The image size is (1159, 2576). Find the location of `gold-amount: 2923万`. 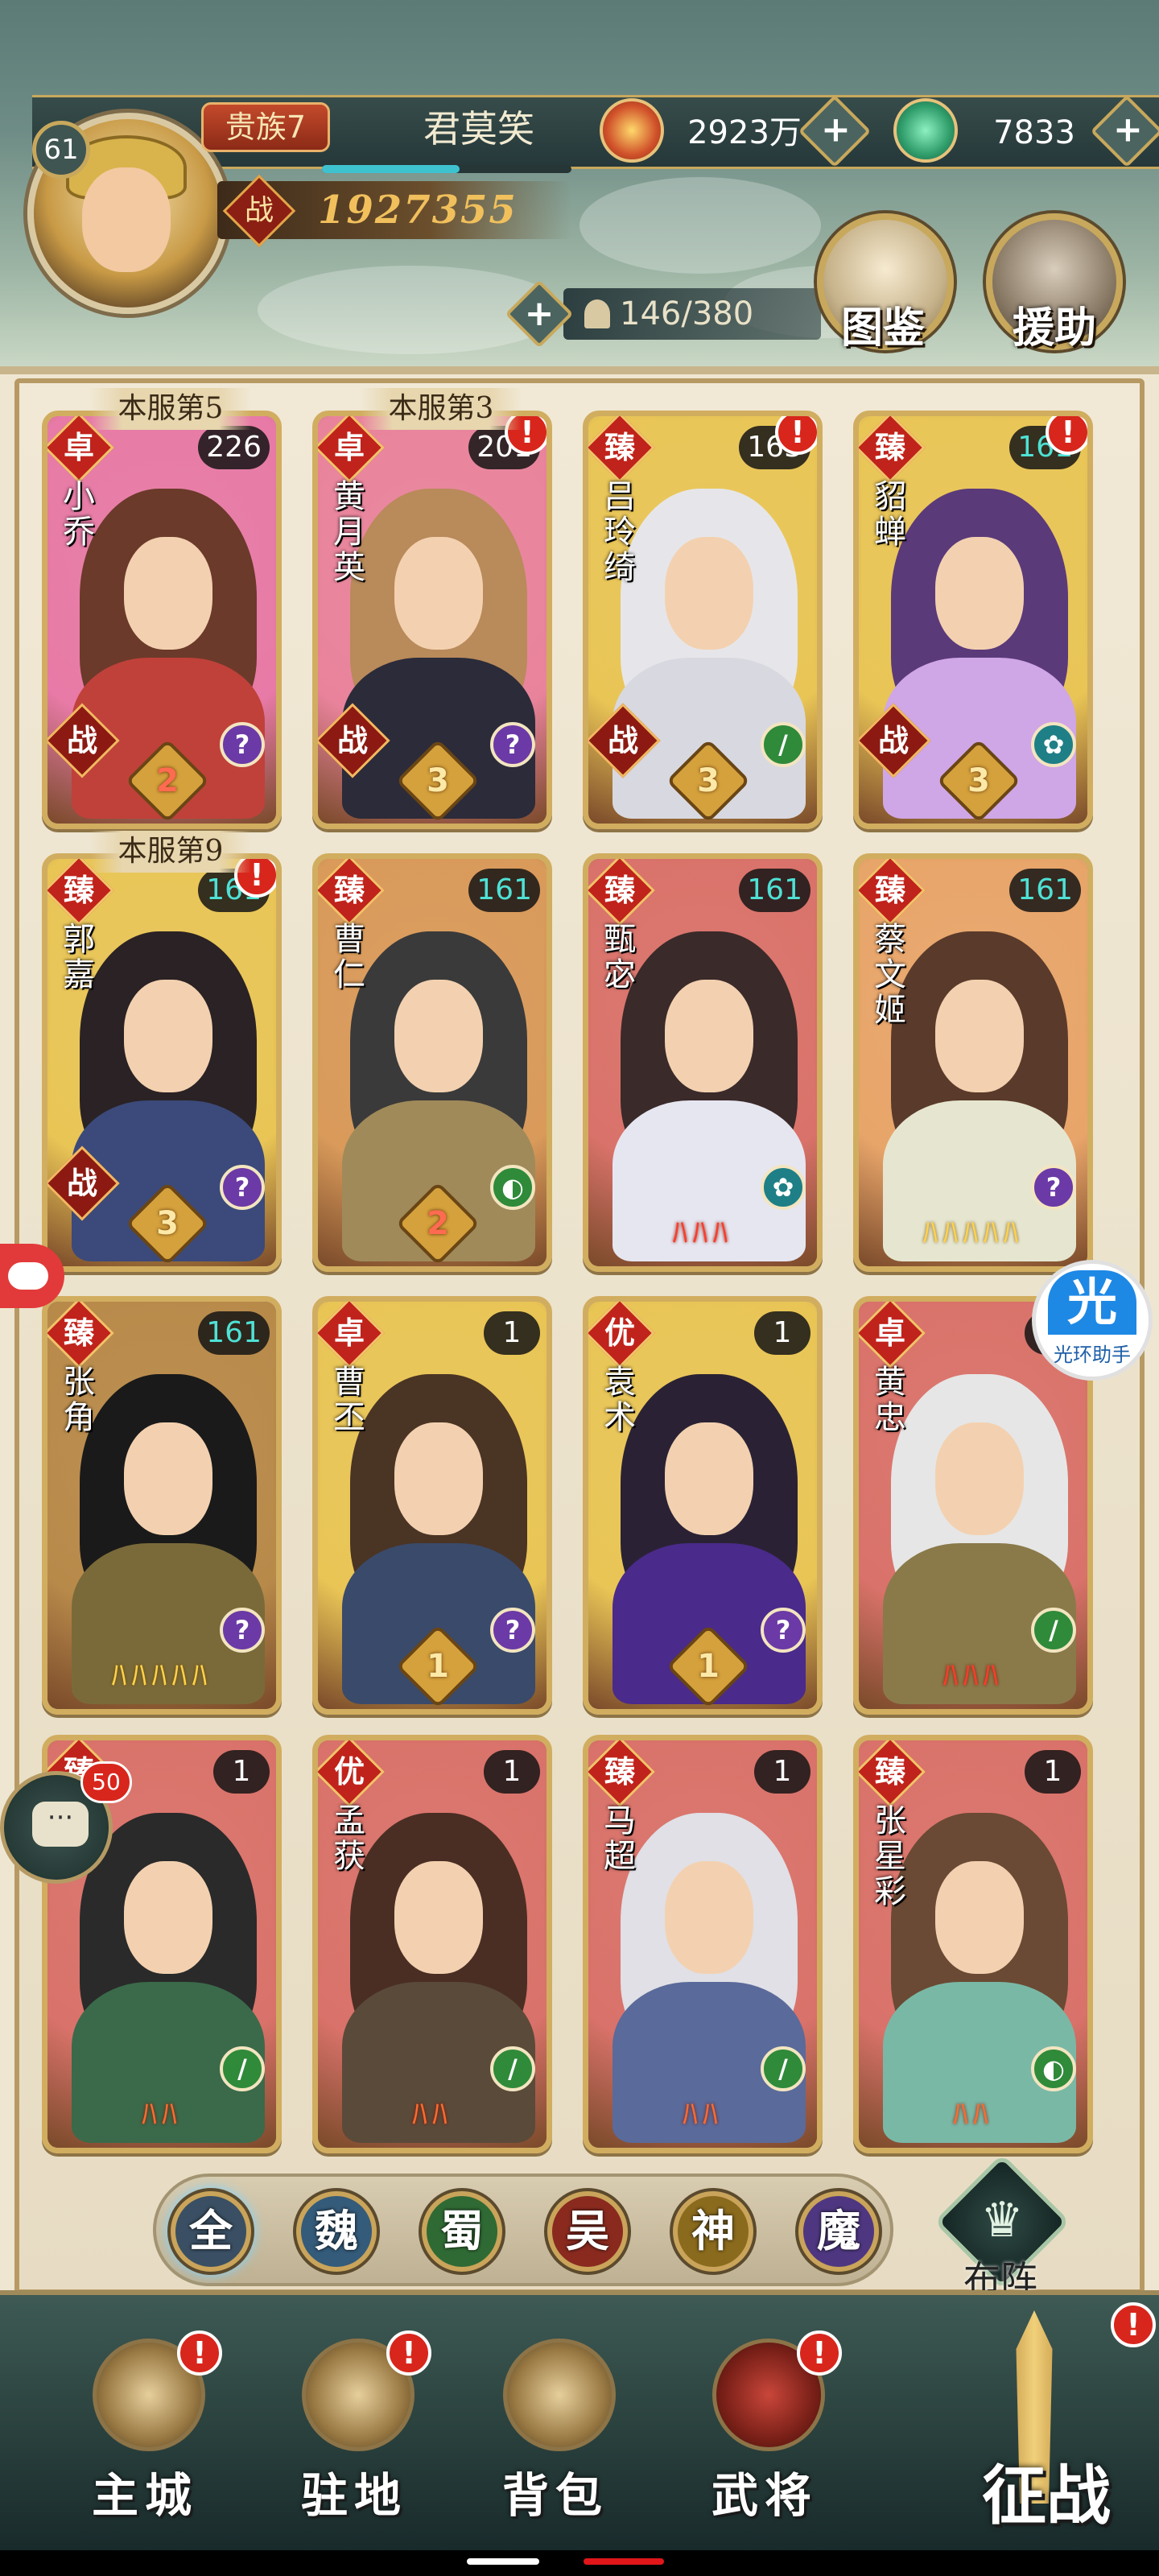

gold-amount: 2923万 is located at coordinates (744, 132).